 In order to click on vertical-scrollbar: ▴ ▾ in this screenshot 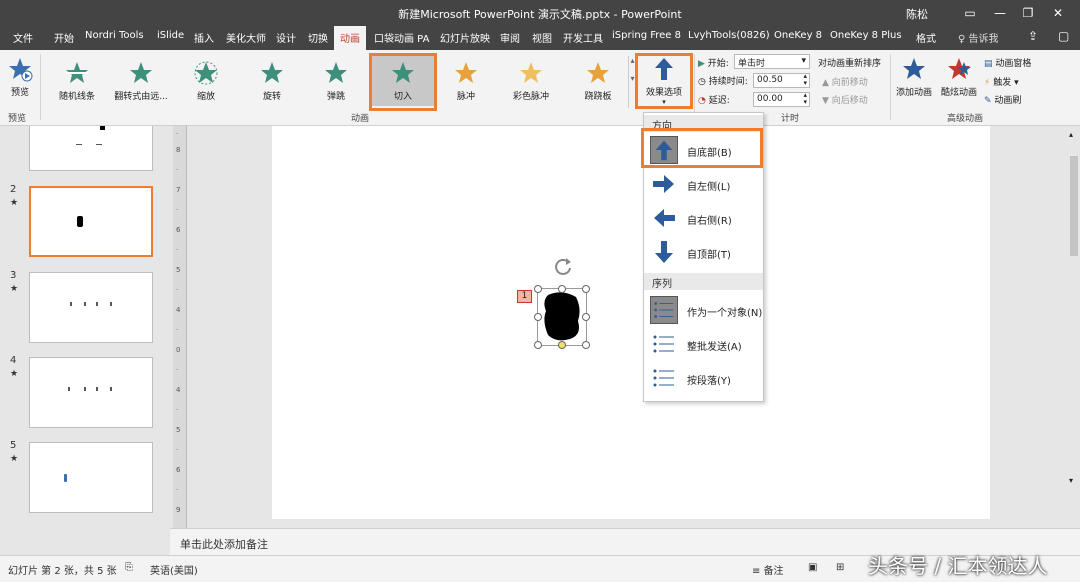, I will do `click(1074, 327)`.